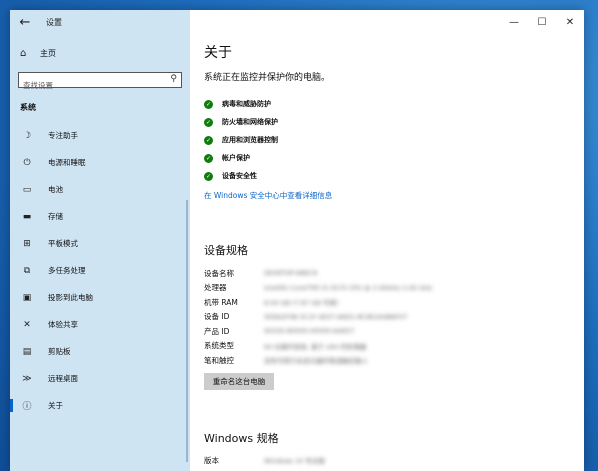 Image resolution: width=598 pixels, height=471 pixels. I want to click on spec-row: 系统类型 64 位操作系统, 基于 x64 的处理器, so click(318, 346).